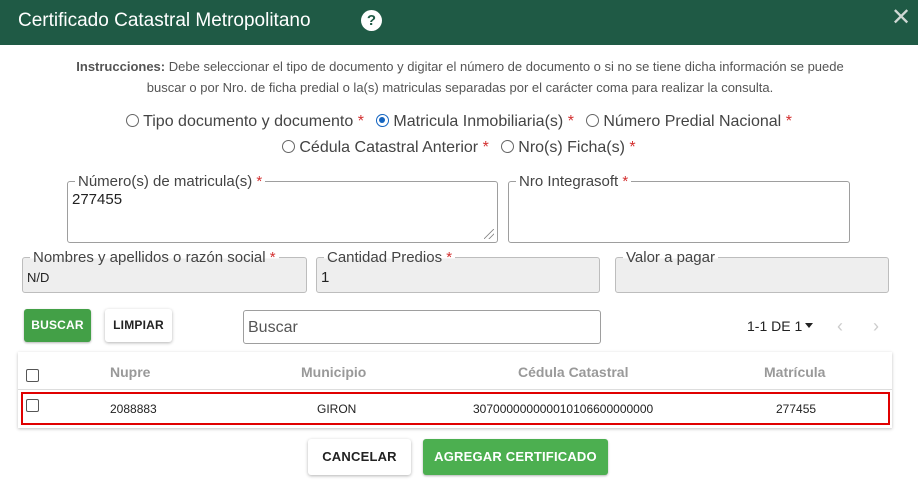 The height and width of the screenshot is (486, 918). I want to click on close-icon: ✕, so click(901, 18).